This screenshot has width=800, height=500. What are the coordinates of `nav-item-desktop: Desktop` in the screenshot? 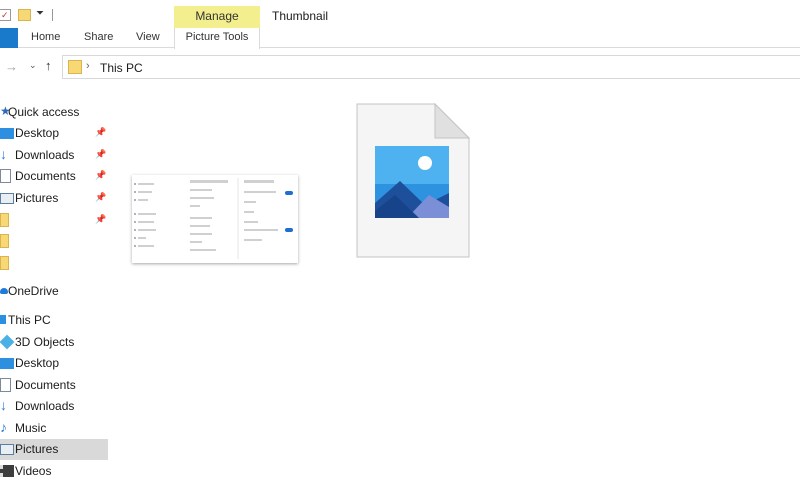 It's located at (54, 363).